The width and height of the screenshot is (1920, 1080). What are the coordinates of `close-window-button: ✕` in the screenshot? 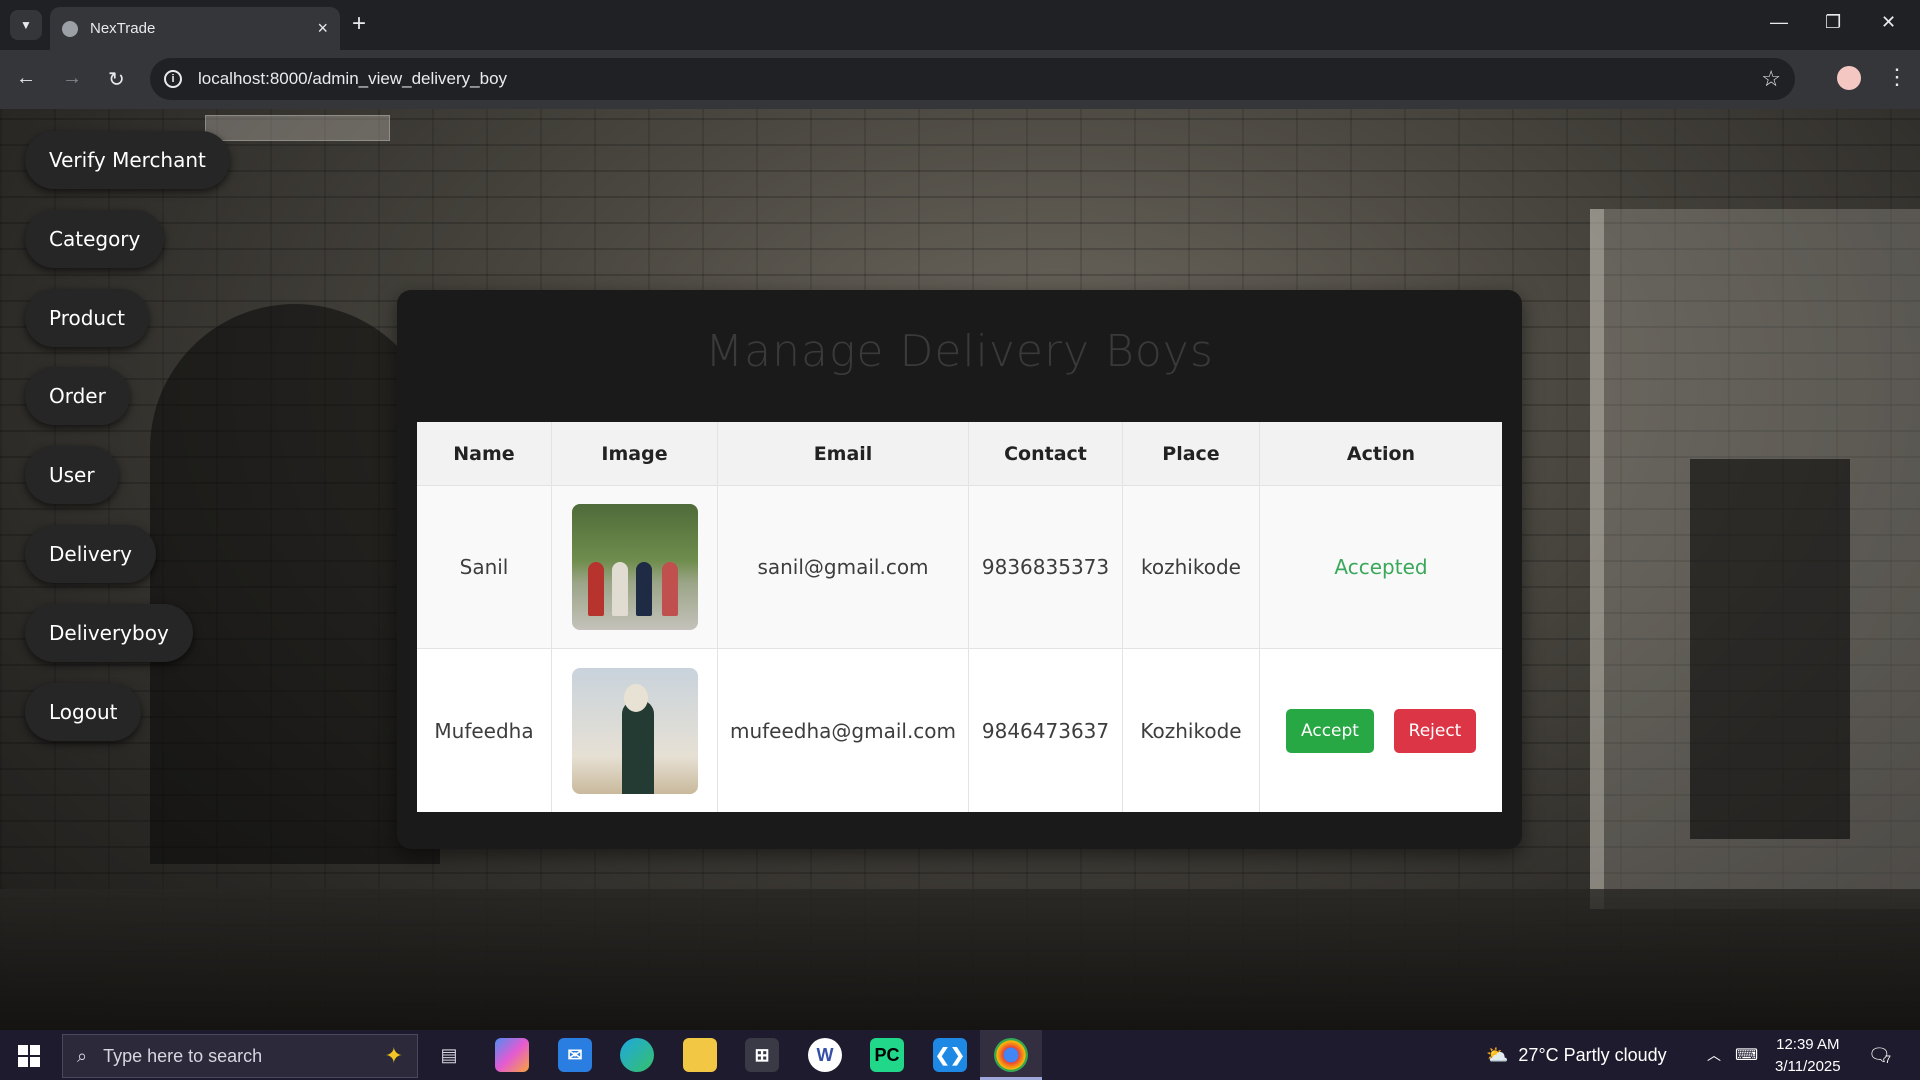 It's located at (1888, 22).